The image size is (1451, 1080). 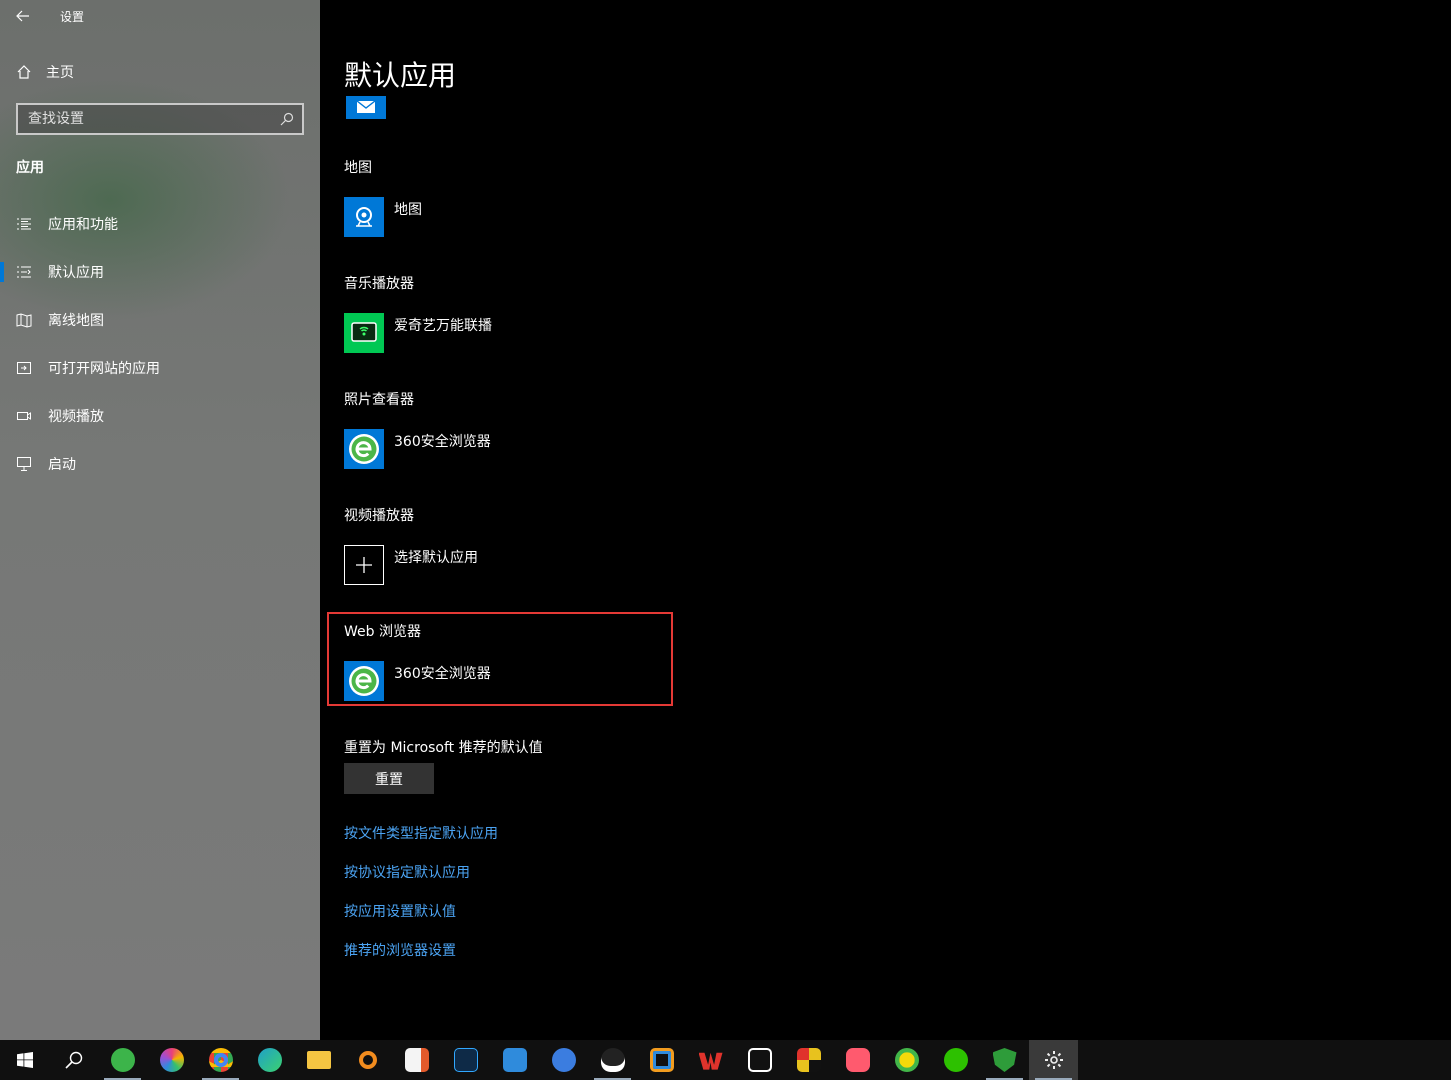 I want to click on app-name: 爱奇艺万能联播, so click(x=443, y=326).